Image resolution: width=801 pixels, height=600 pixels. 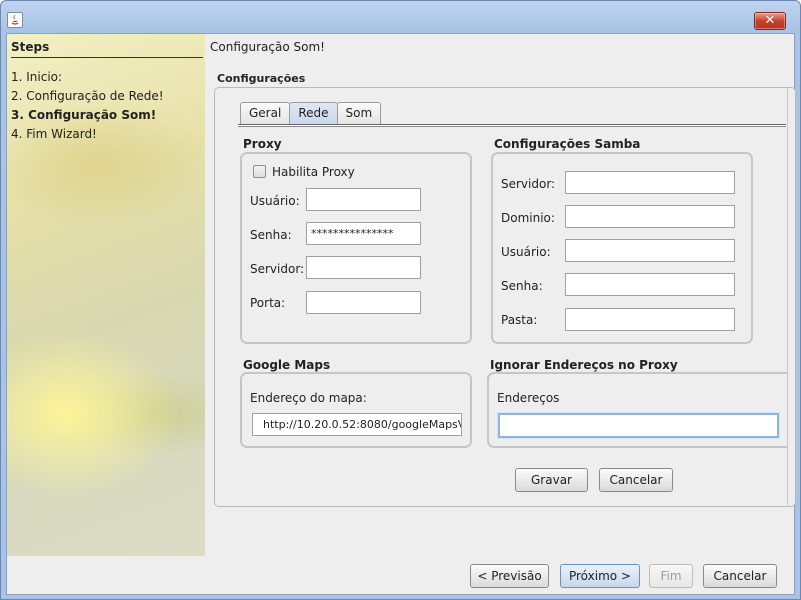 What do you see at coordinates (650, 216) in the screenshot?
I see `samba-dominio-input` at bounding box center [650, 216].